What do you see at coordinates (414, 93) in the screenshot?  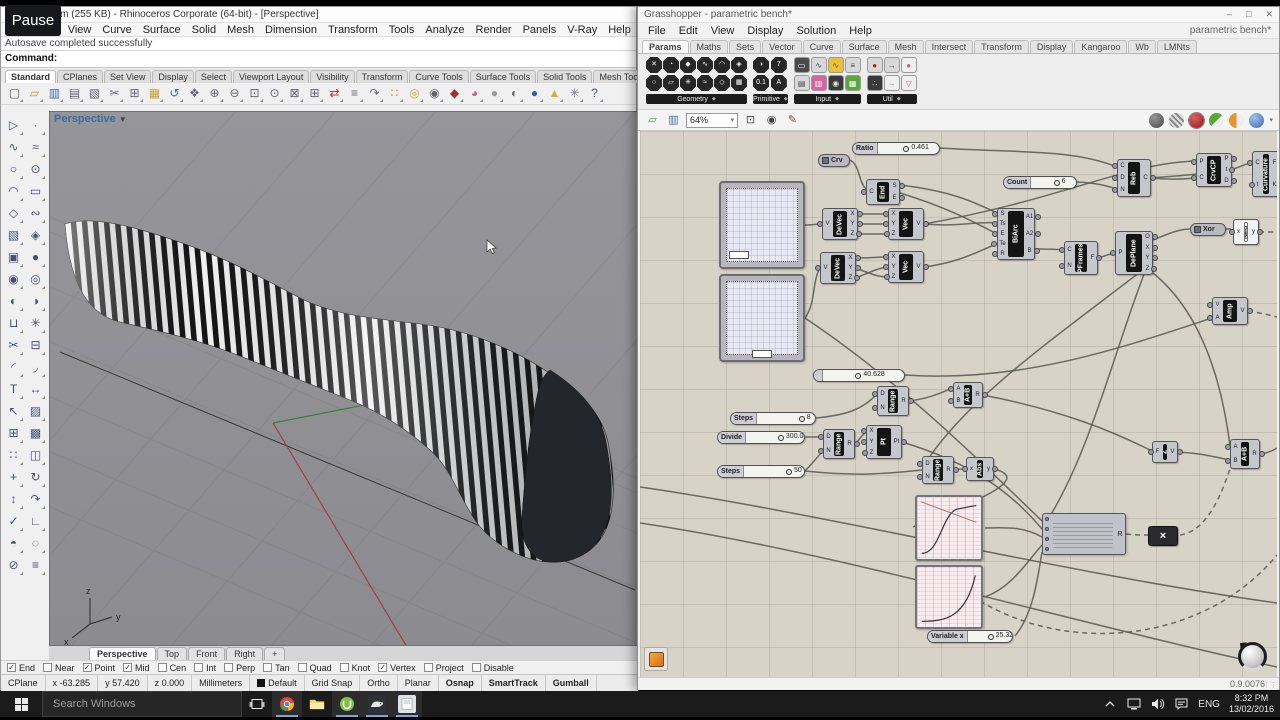 I see `lightbulb-icon: ◎` at bounding box center [414, 93].